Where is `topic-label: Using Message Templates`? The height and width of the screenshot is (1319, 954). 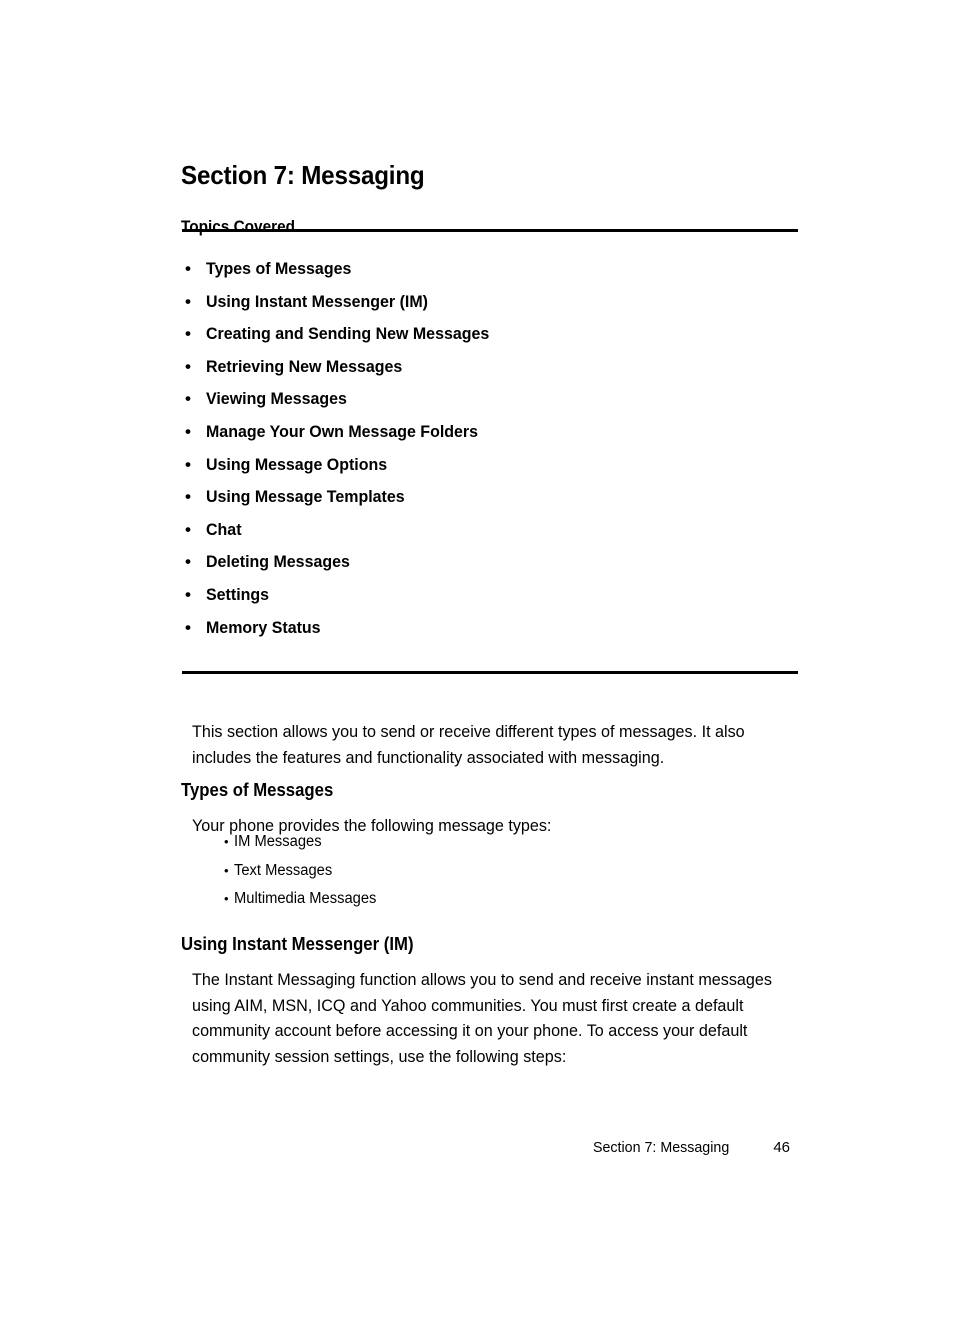 topic-label: Using Message Templates is located at coordinates (305, 497).